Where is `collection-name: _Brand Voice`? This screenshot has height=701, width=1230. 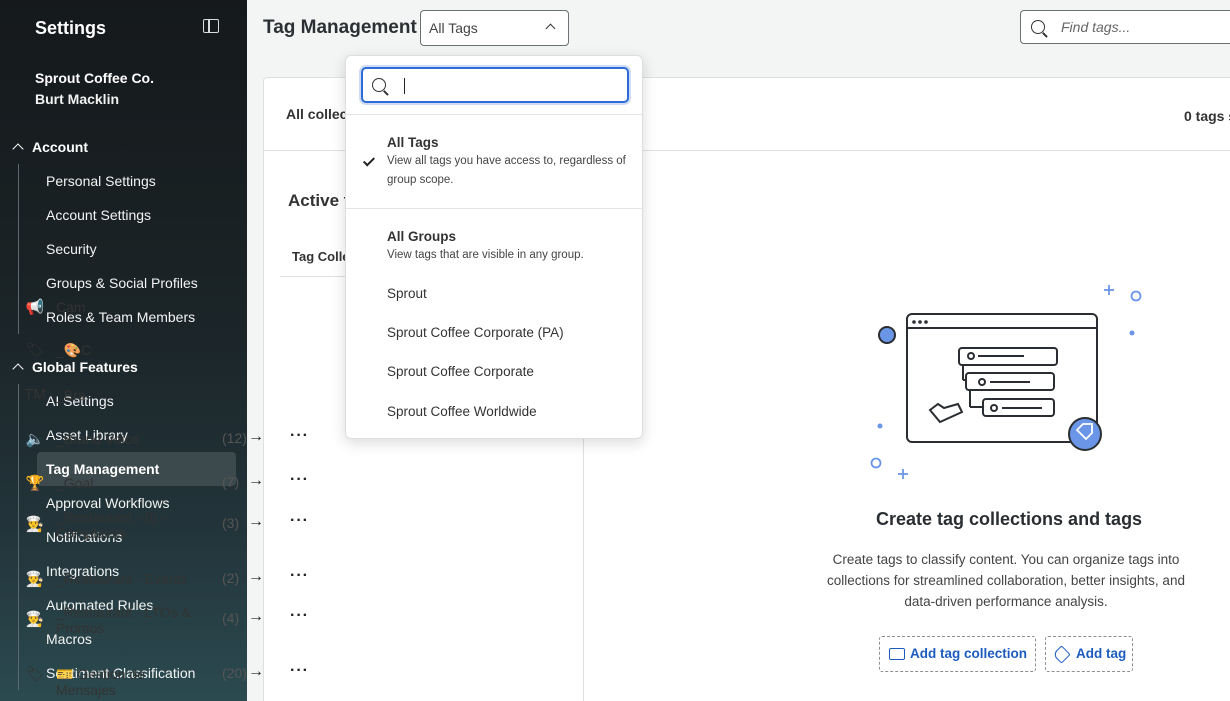
collection-name: _Brand Voice is located at coordinates (98, 439).